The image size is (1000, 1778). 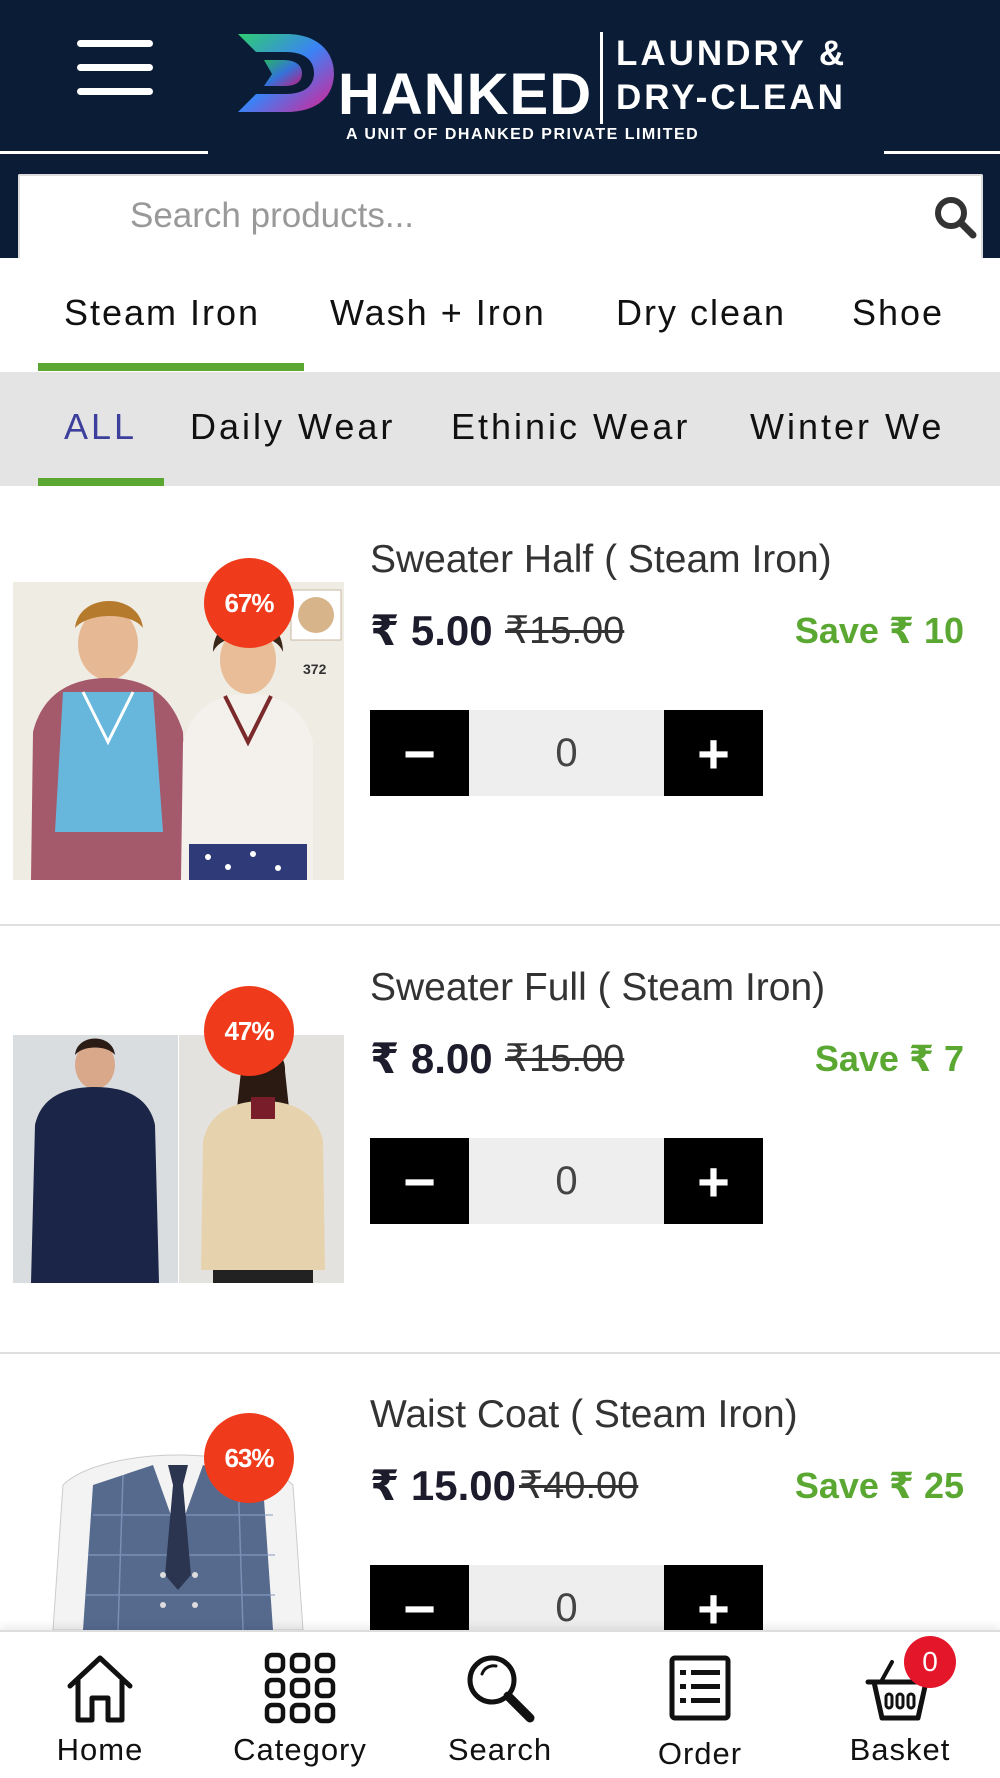 What do you see at coordinates (500, 1749) in the screenshot?
I see `nav-search-label: Search` at bounding box center [500, 1749].